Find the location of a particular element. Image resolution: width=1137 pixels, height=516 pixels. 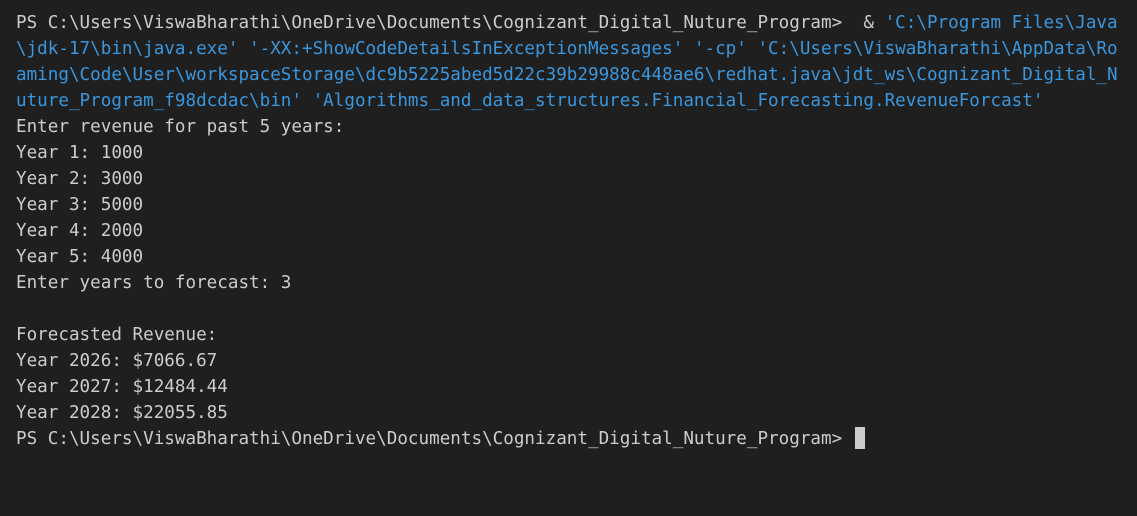

output-line: Year 2026: $7066.67 is located at coordinates (117, 361).